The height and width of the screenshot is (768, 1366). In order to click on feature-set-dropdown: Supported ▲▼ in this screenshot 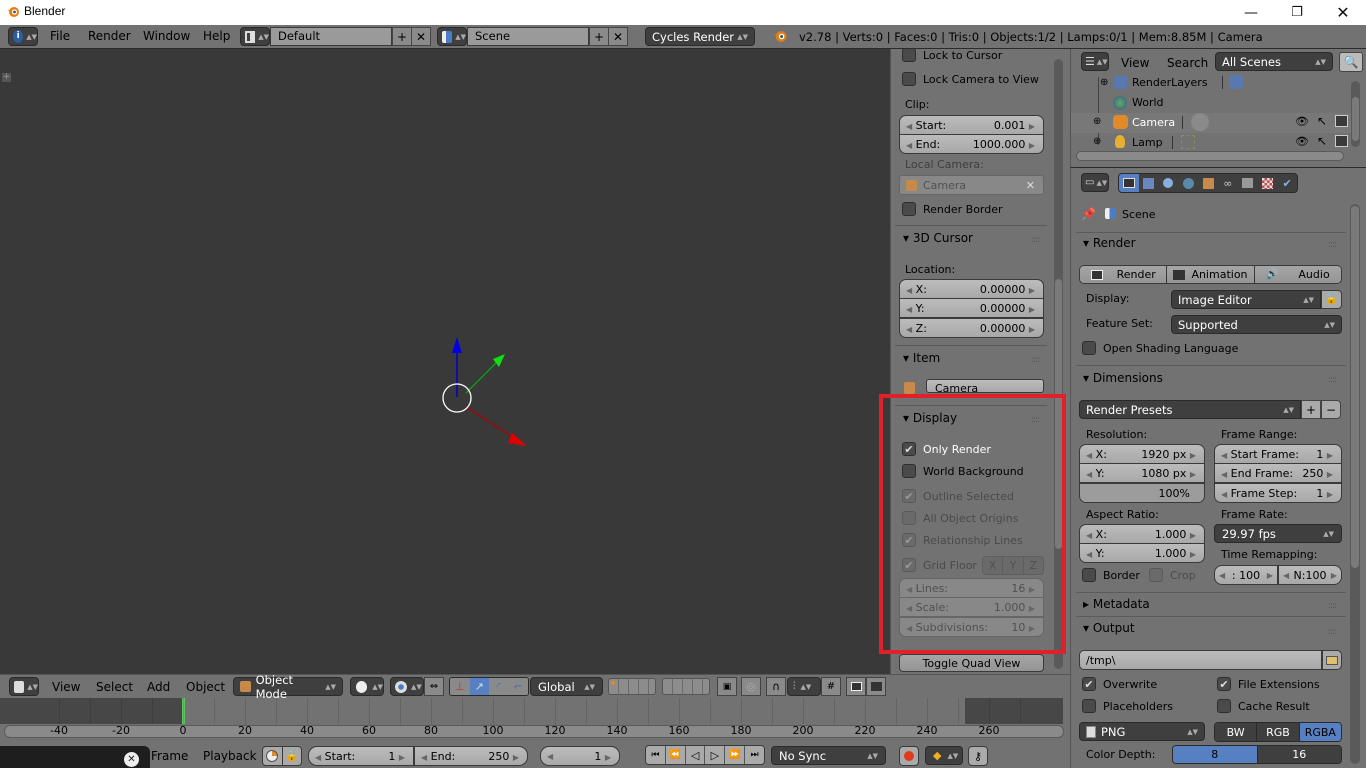, I will do `click(1256, 324)`.